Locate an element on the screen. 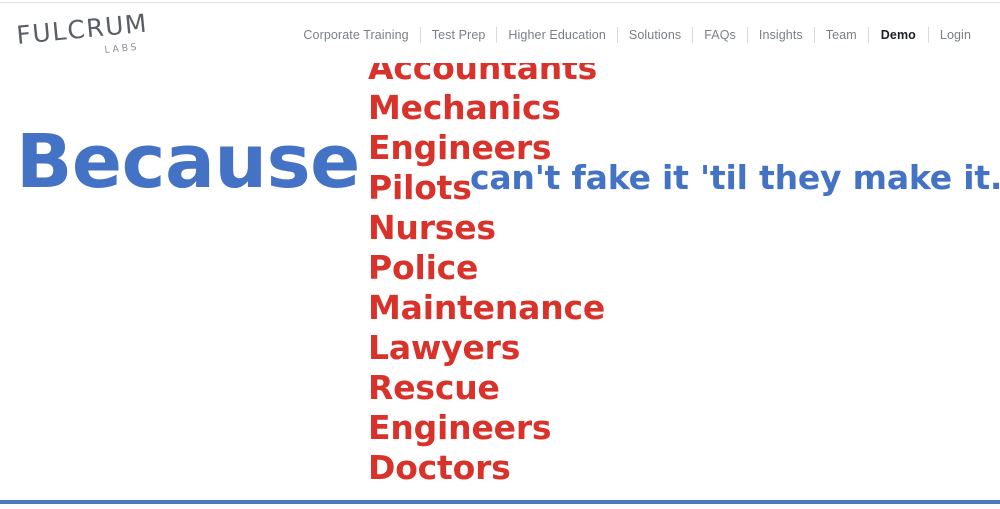  nav-item-corporate-training: Corporate Training is located at coordinates (355, 35).